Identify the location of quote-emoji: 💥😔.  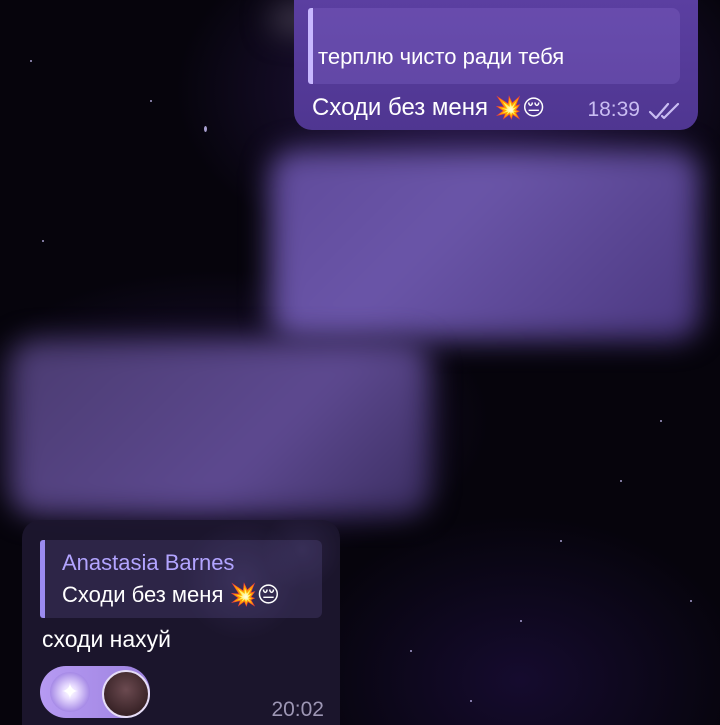
(254, 594).